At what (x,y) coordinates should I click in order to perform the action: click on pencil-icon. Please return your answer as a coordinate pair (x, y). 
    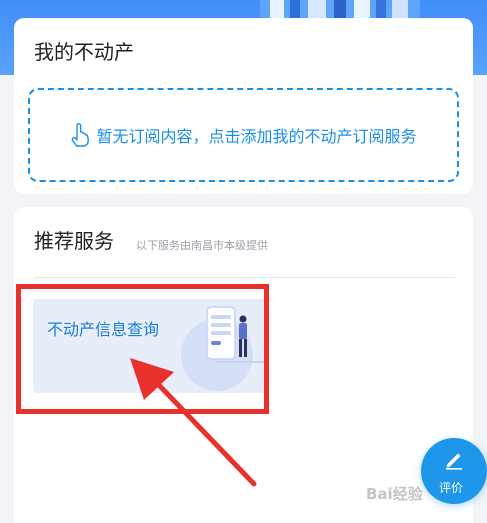
    Looking at the image, I should click on (454, 461).